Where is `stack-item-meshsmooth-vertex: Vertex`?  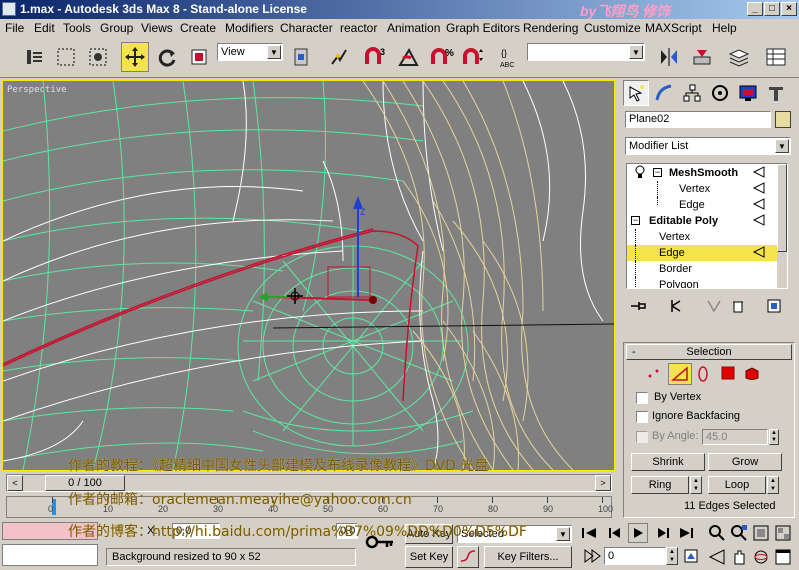 stack-item-meshsmooth-vertex: Vertex is located at coordinates (702, 189).